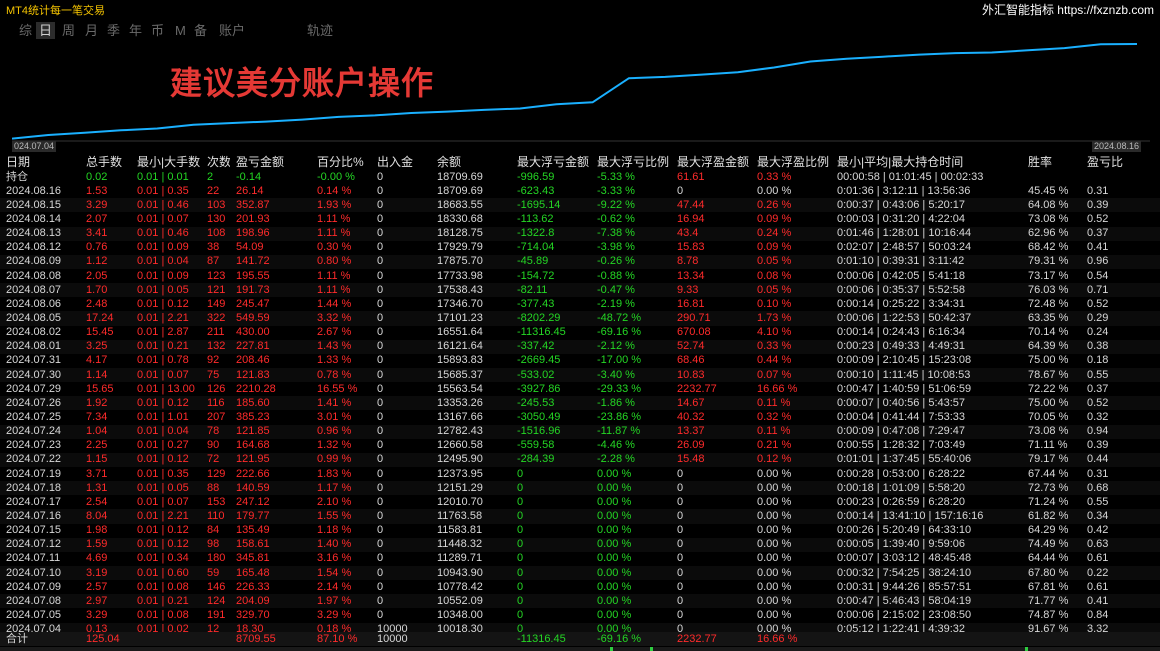  Describe the element at coordinates (1117, 146) in the screenshot. I see `chart-end-date: 2024.08.16` at that location.